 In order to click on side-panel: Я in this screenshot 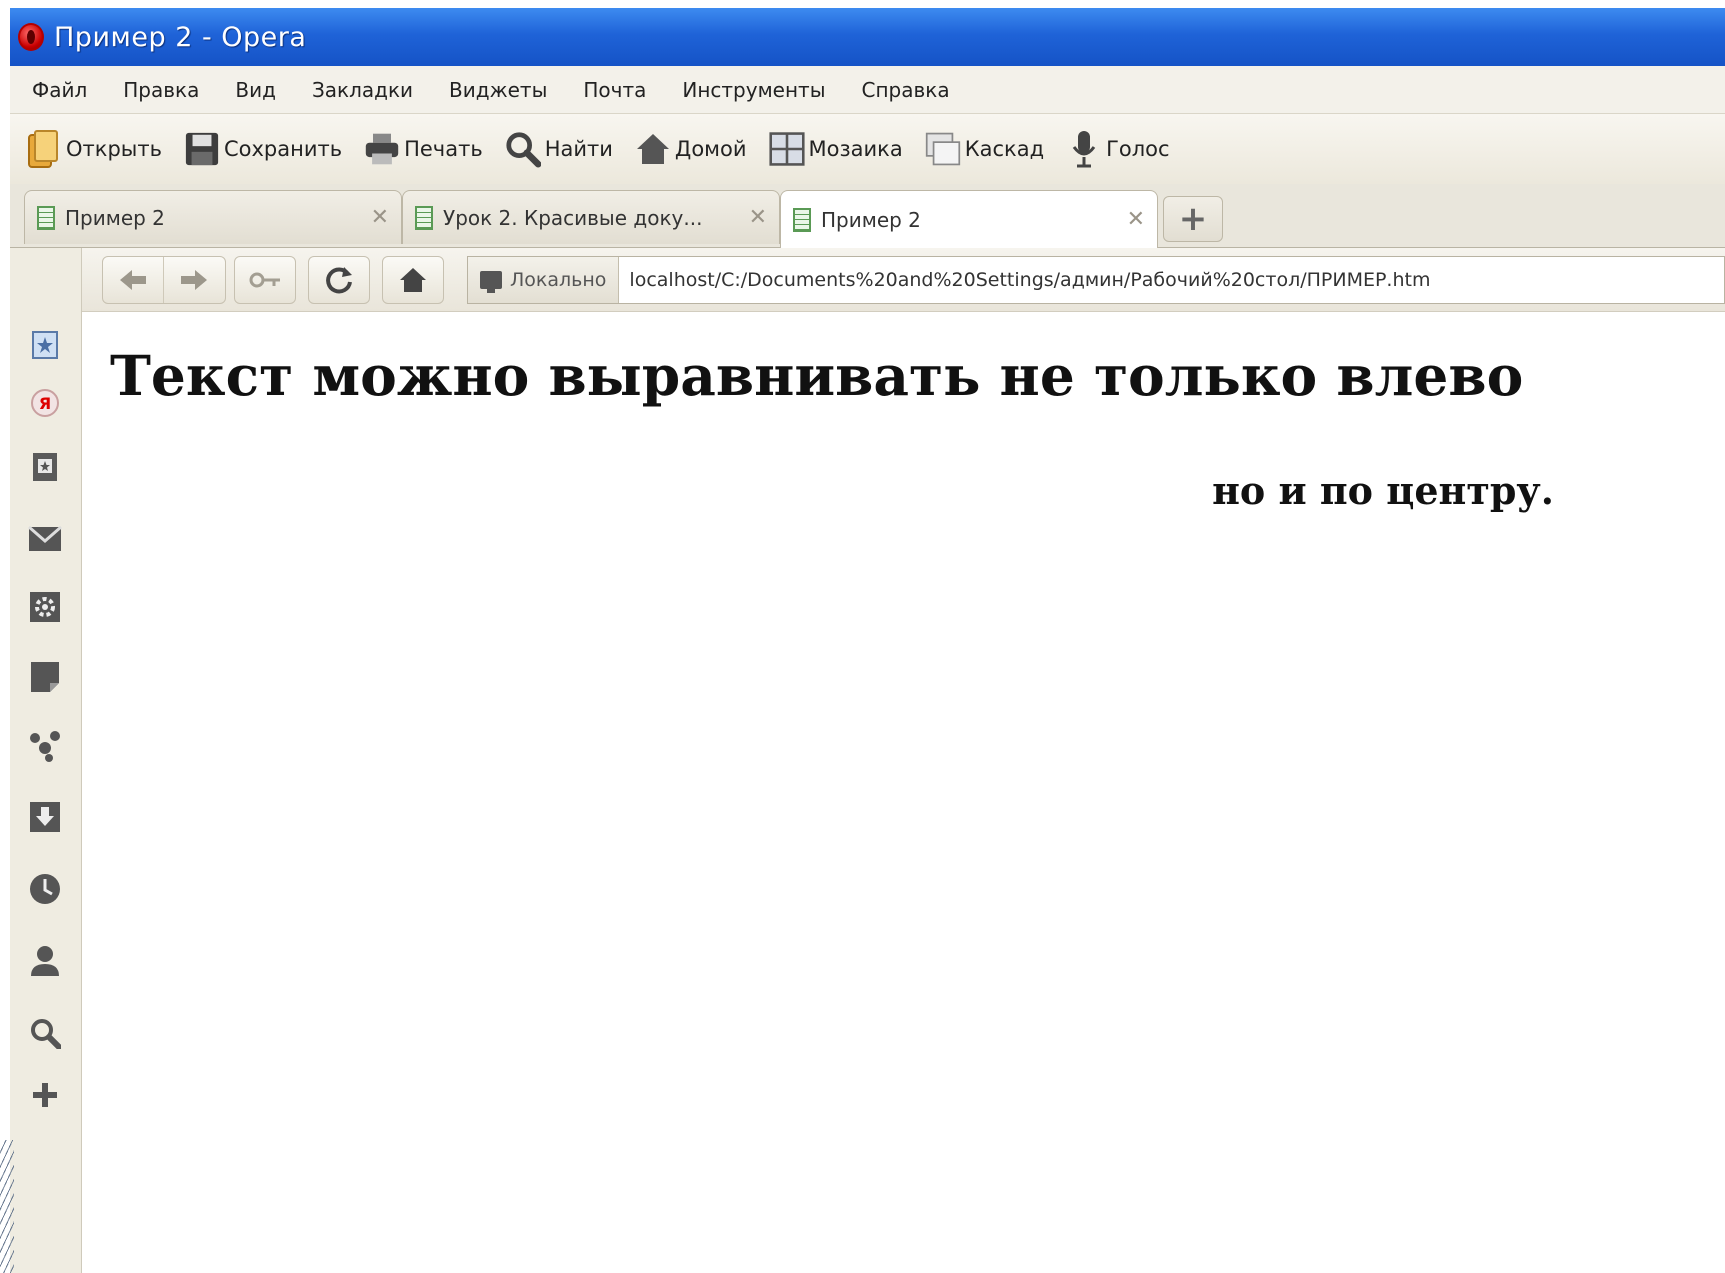, I will do `click(46, 760)`.